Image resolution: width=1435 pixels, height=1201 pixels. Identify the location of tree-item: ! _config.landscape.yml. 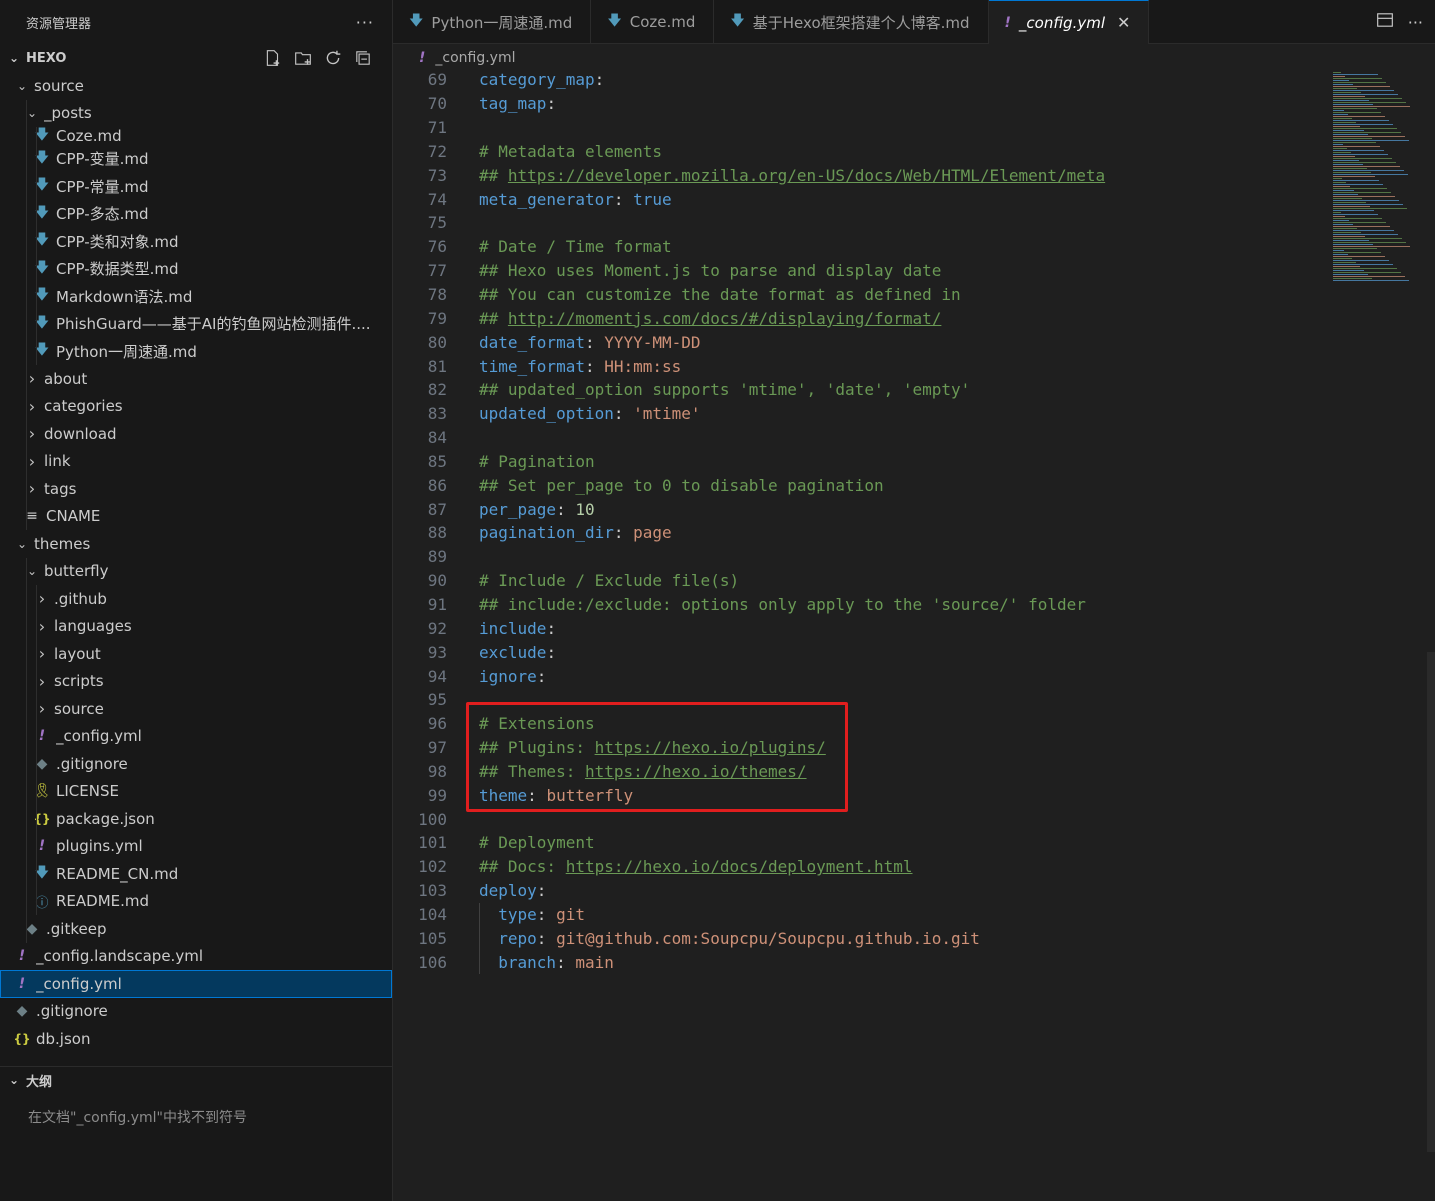
(196, 957).